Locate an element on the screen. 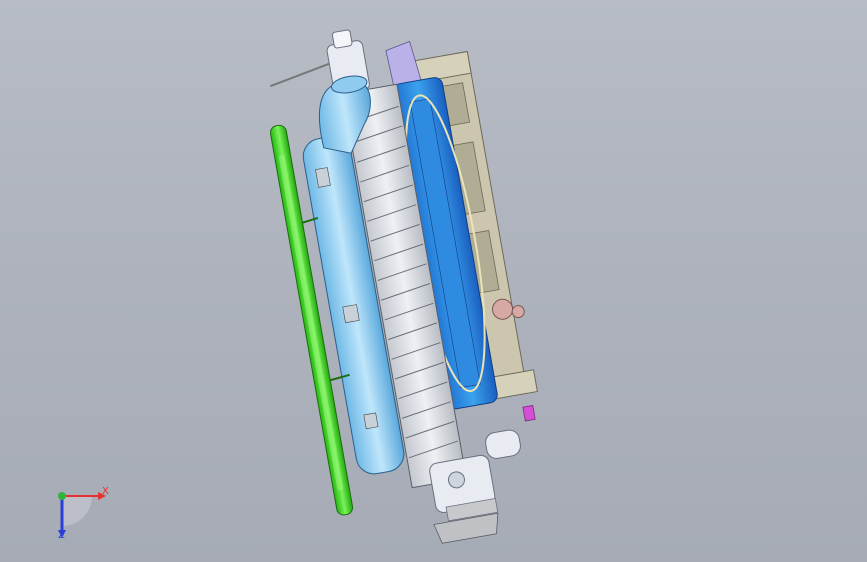 The height and width of the screenshot is (562, 867). bottom-fitting is located at coordinates (462, 499).